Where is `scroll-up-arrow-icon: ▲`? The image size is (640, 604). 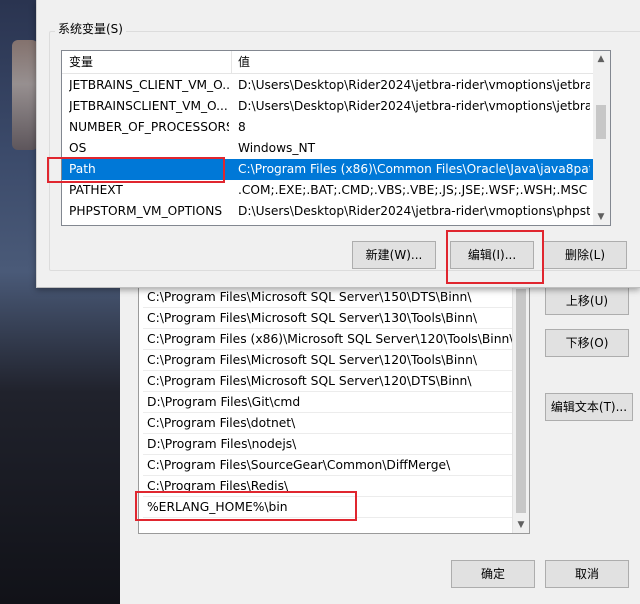
scroll-up-arrow-icon: ▲ is located at coordinates (601, 59).